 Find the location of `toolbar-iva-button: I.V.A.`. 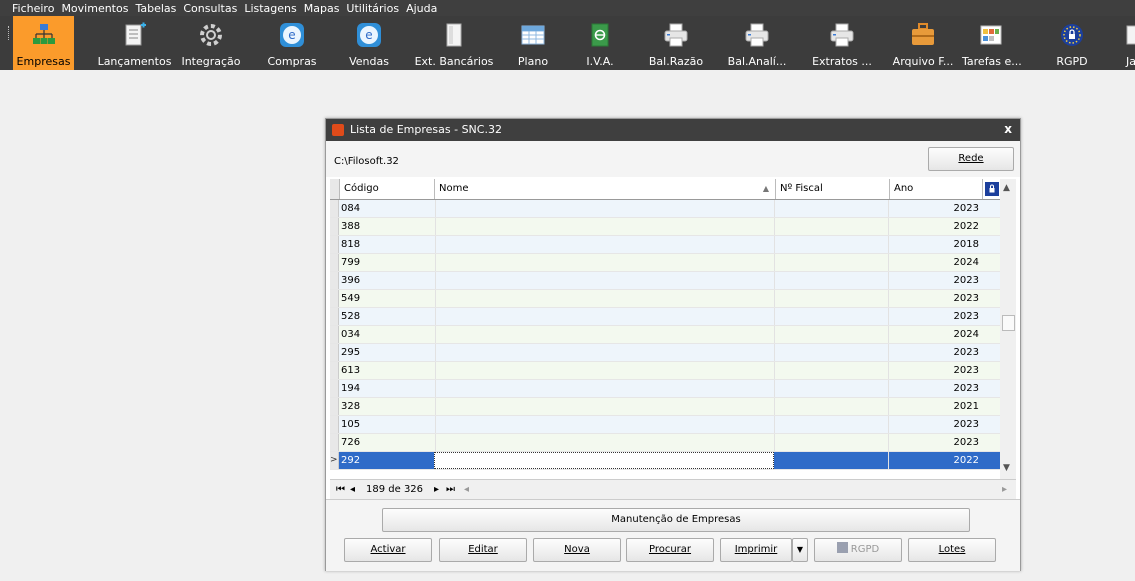

toolbar-iva-button: I.V.A. is located at coordinates (600, 43).